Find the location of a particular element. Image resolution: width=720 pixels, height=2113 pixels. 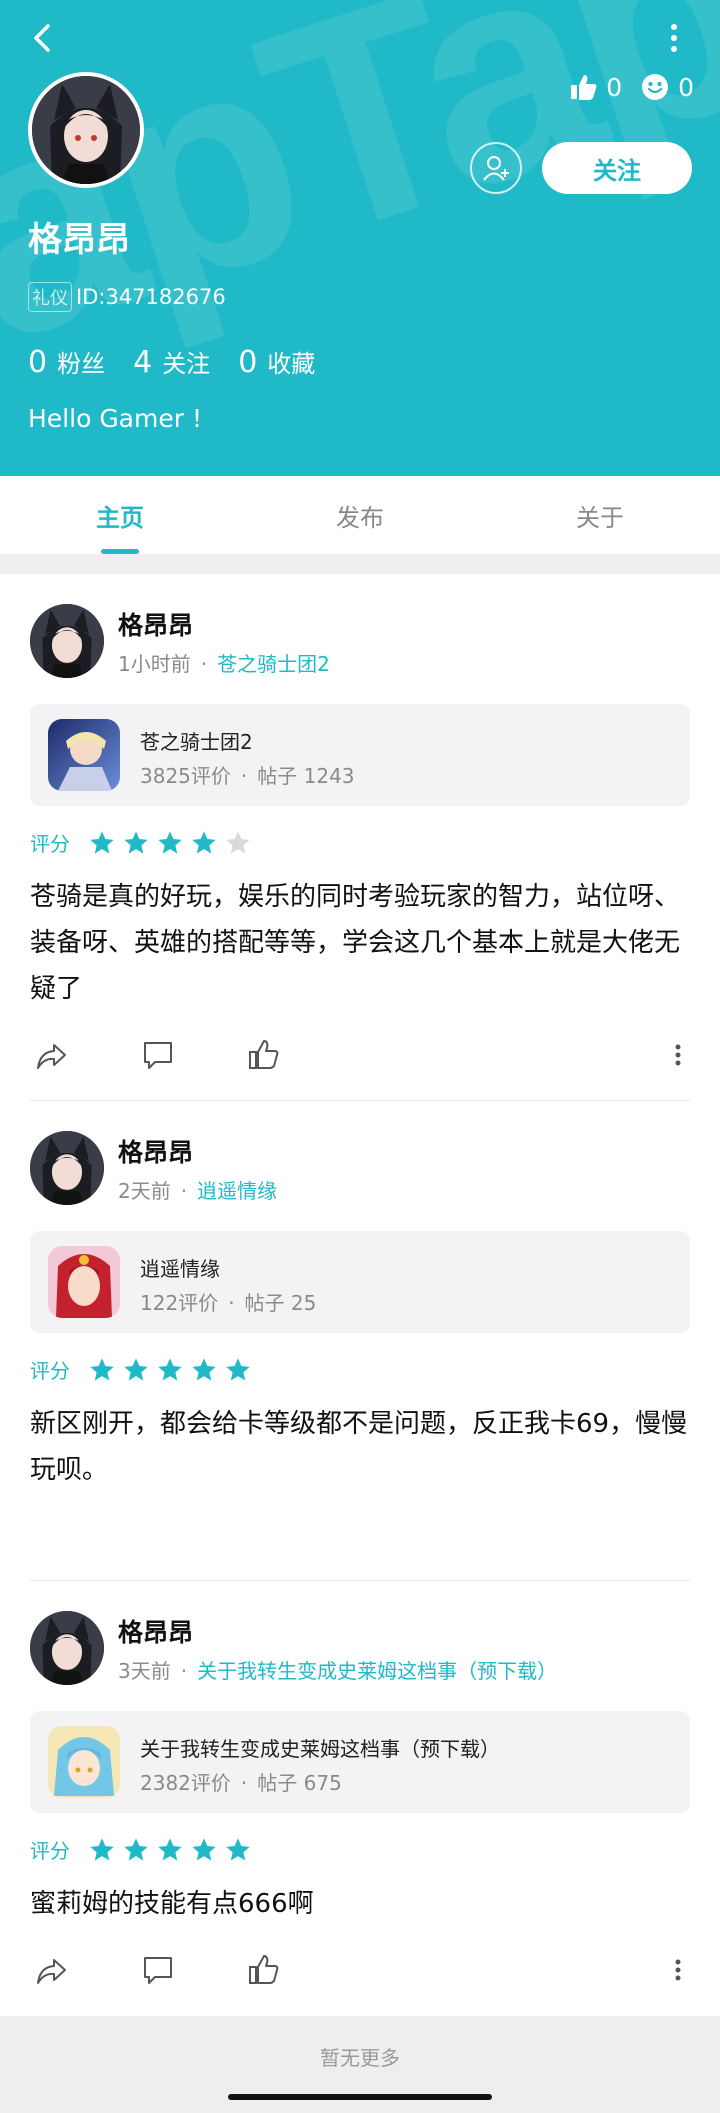

game-post-count: 帖子 1243 is located at coordinates (306, 776).